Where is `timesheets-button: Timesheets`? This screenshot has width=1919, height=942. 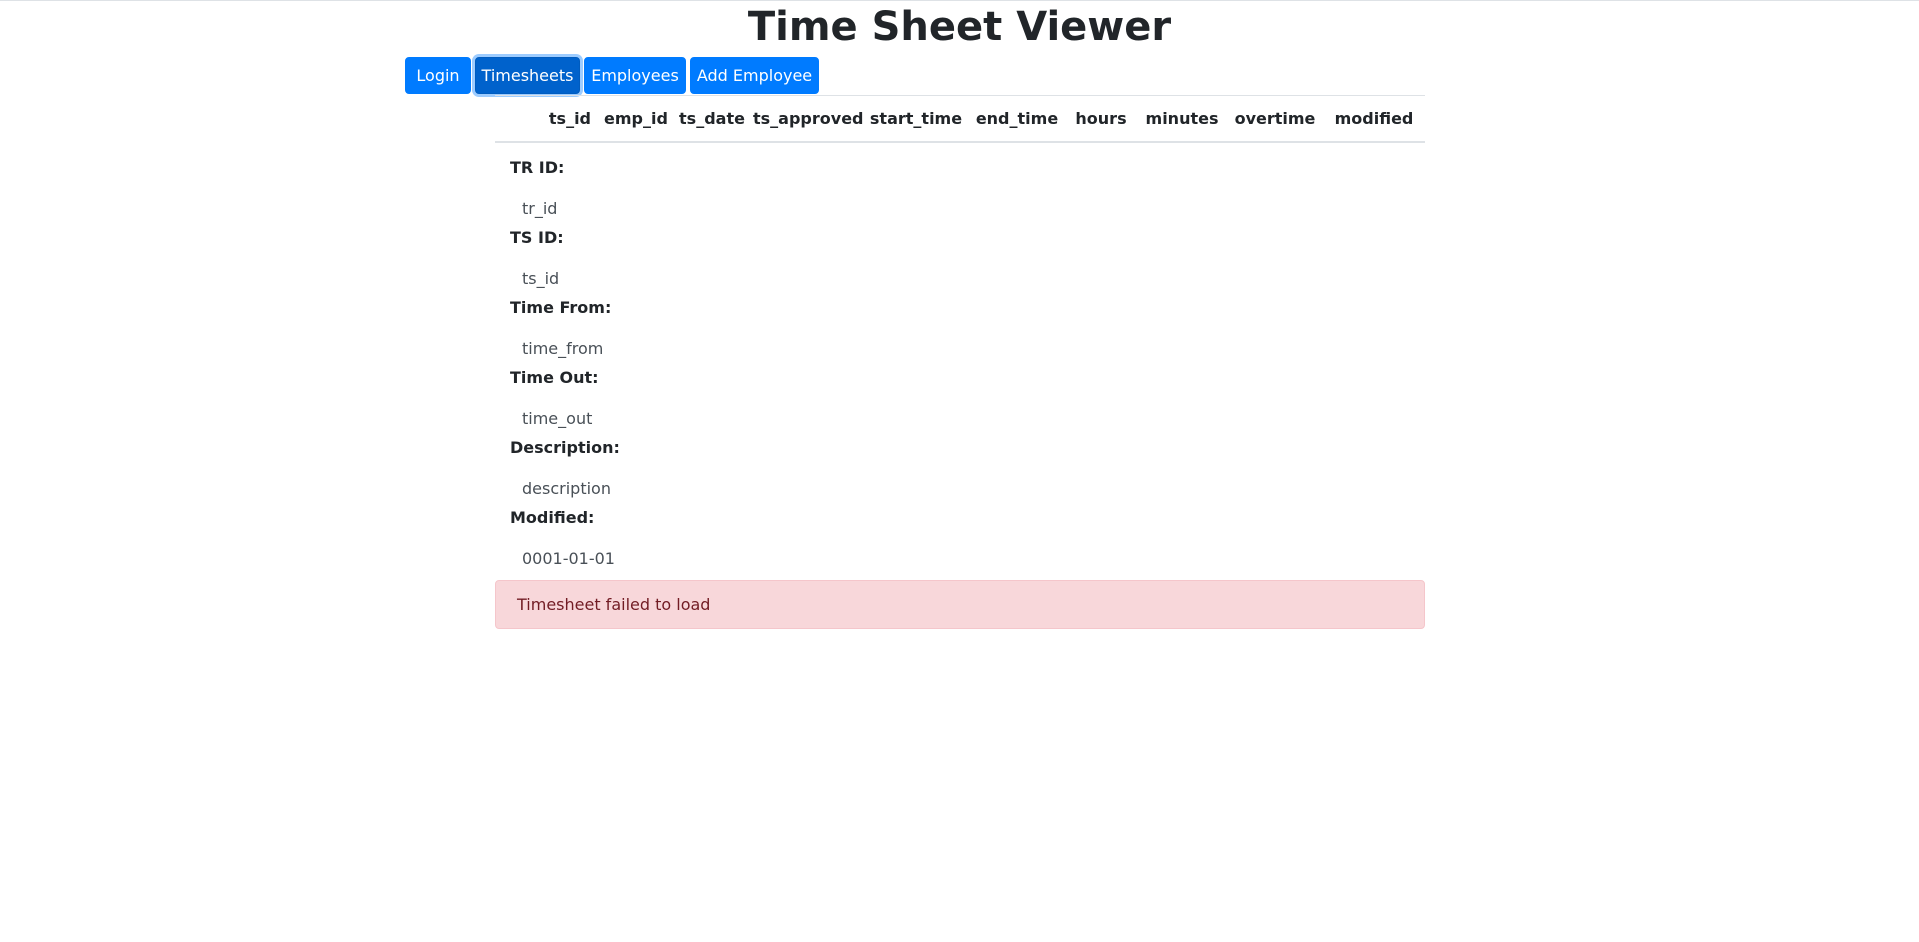
timesheets-button: Timesheets is located at coordinates (527, 75).